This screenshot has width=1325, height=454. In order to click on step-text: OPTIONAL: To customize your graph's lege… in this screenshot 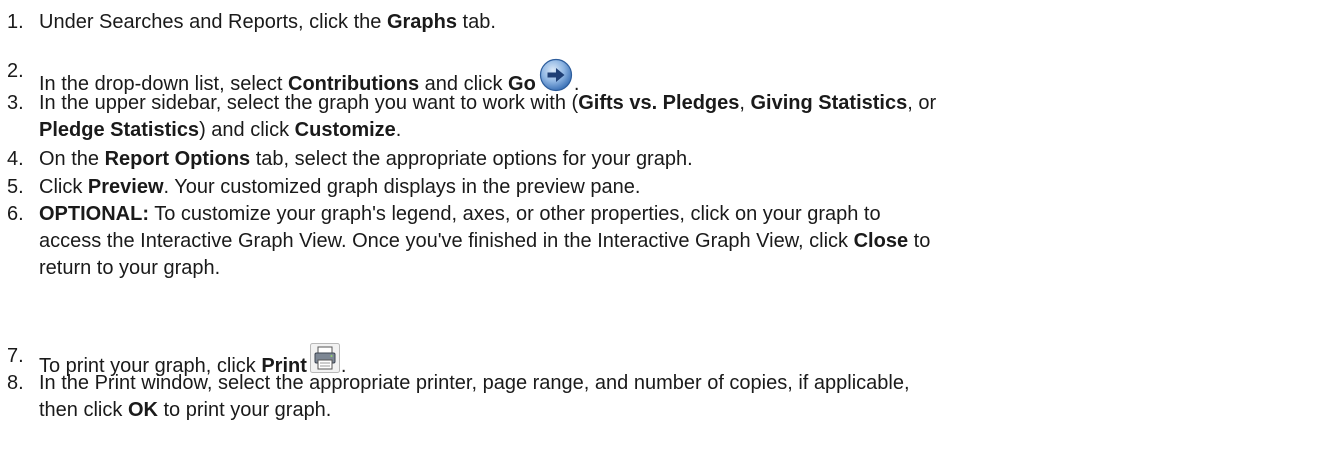, I will do `click(485, 241)`.